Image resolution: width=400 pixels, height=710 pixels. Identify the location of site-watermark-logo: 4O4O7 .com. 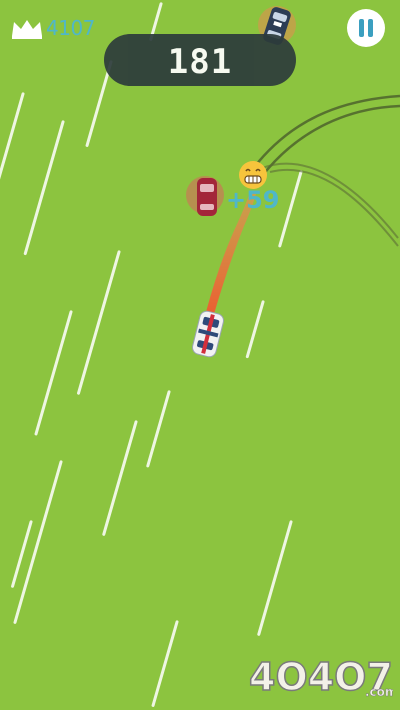
(320, 677).